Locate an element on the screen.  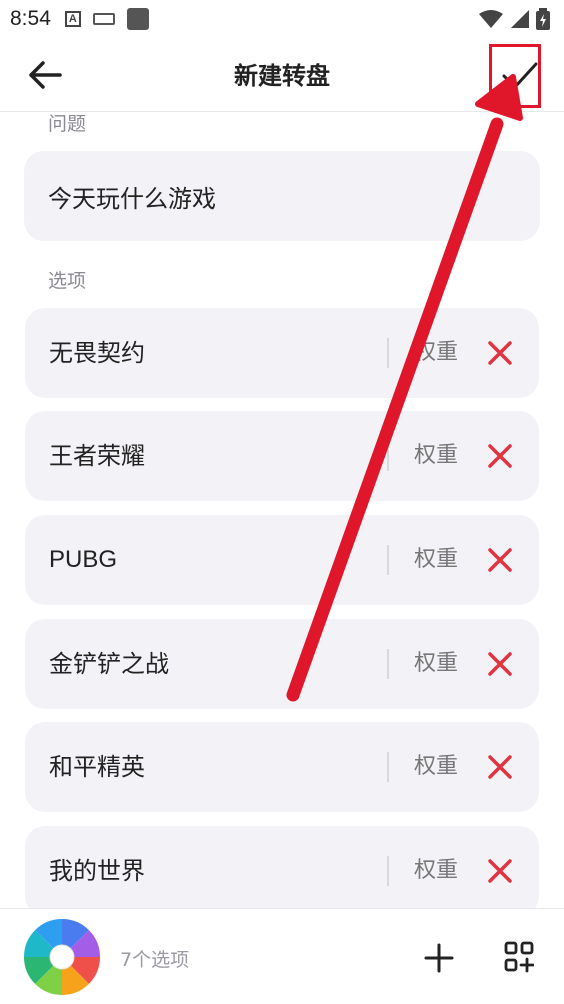
question-section-label: 问题 is located at coordinates (67, 124).